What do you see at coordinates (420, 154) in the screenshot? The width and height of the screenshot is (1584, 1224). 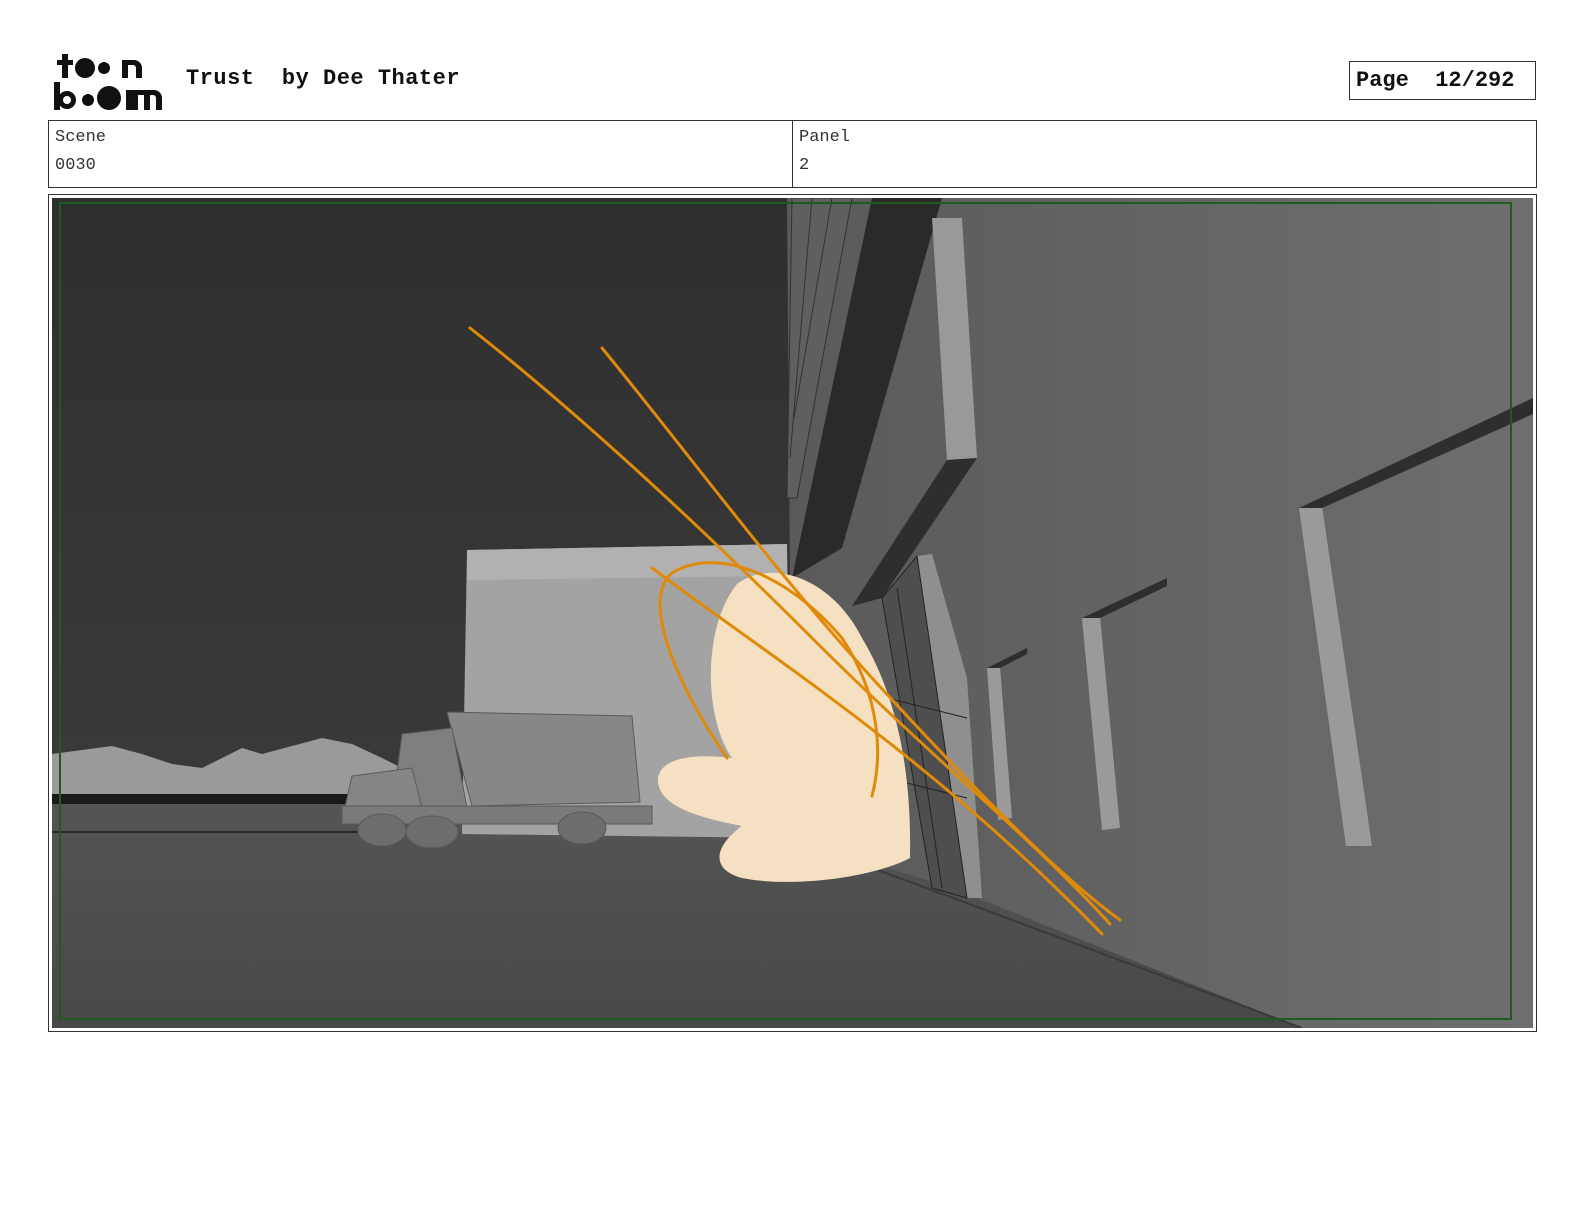 I see `scene-cell: Scene 0030` at bounding box center [420, 154].